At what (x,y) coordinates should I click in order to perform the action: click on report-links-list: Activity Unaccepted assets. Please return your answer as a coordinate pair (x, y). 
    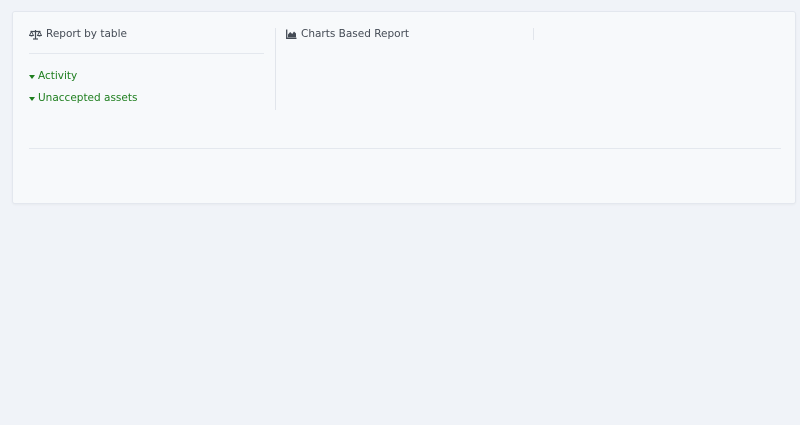
    Looking at the image, I should click on (146, 87).